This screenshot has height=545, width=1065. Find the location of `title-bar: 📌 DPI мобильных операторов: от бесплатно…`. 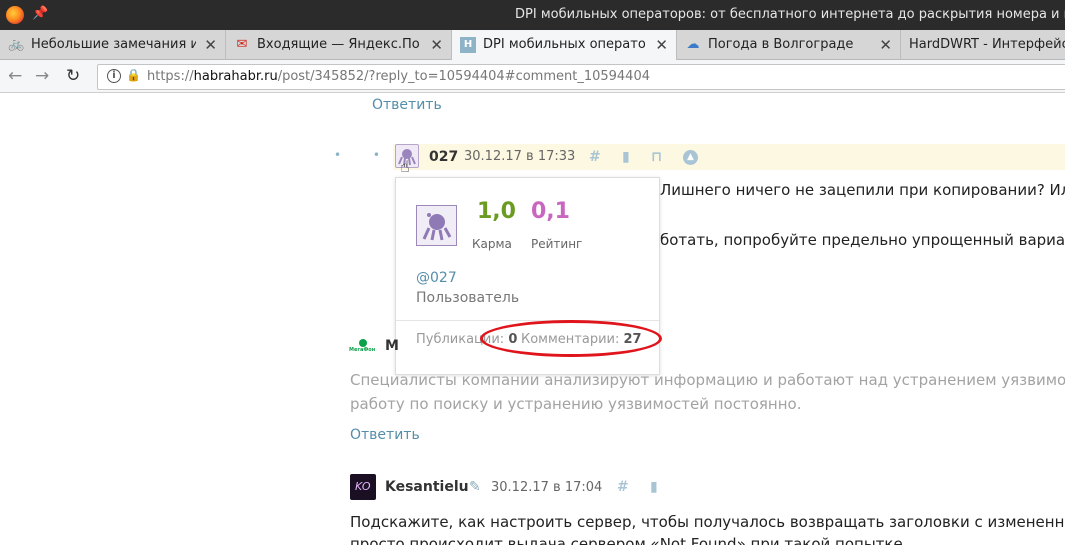

title-bar: 📌 DPI мобильных операторов: от бесплатно… is located at coordinates (532, 15).